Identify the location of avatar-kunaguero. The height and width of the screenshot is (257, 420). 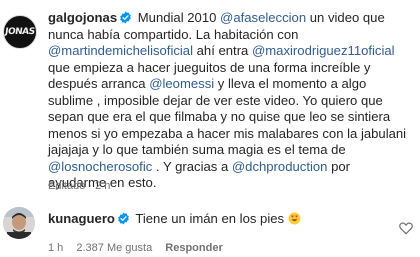
(19, 223).